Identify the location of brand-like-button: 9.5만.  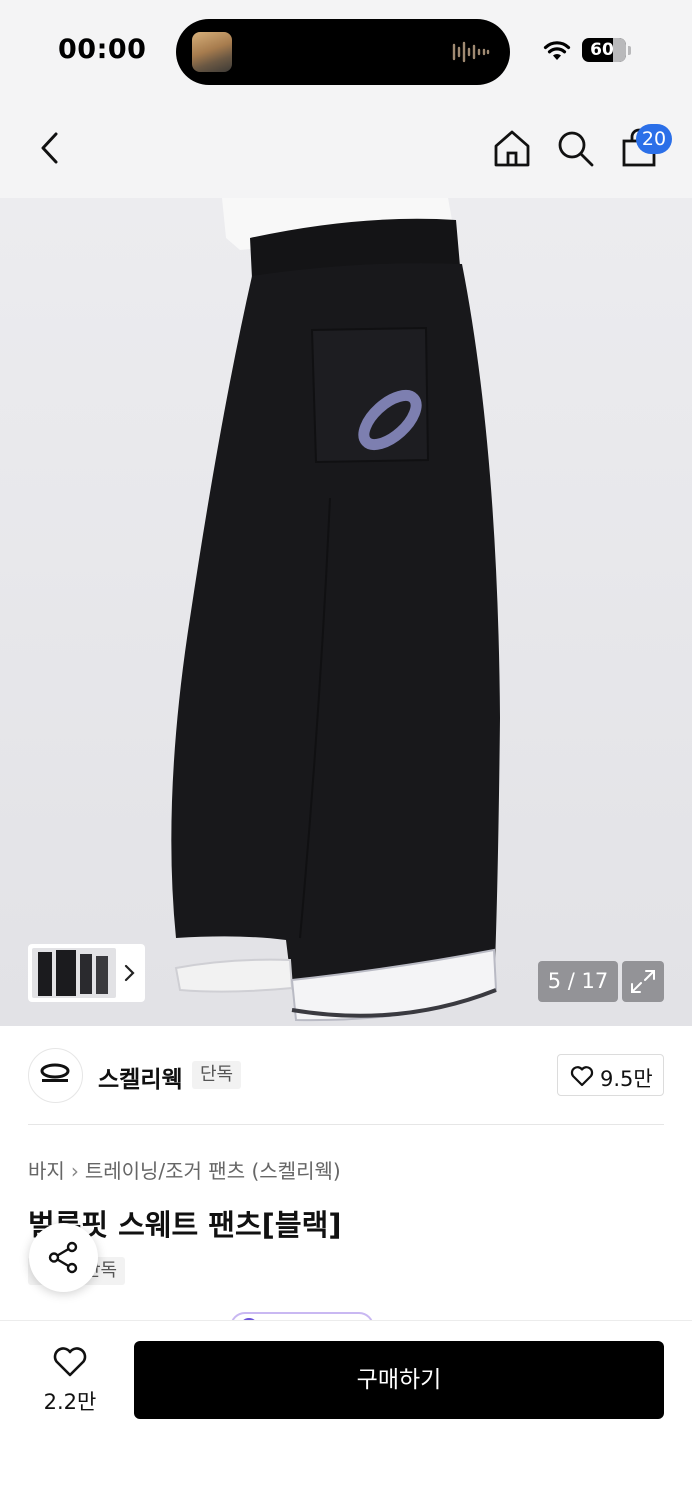
(610, 1075).